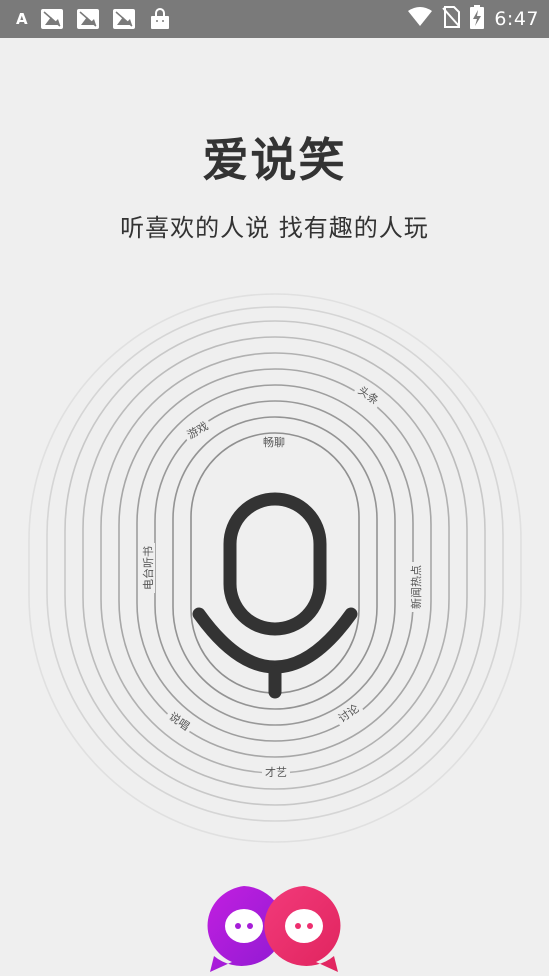 Image resolution: width=549 pixels, height=976 pixels. I want to click on topic-label-radio: 电台听书, so click(148, 568).